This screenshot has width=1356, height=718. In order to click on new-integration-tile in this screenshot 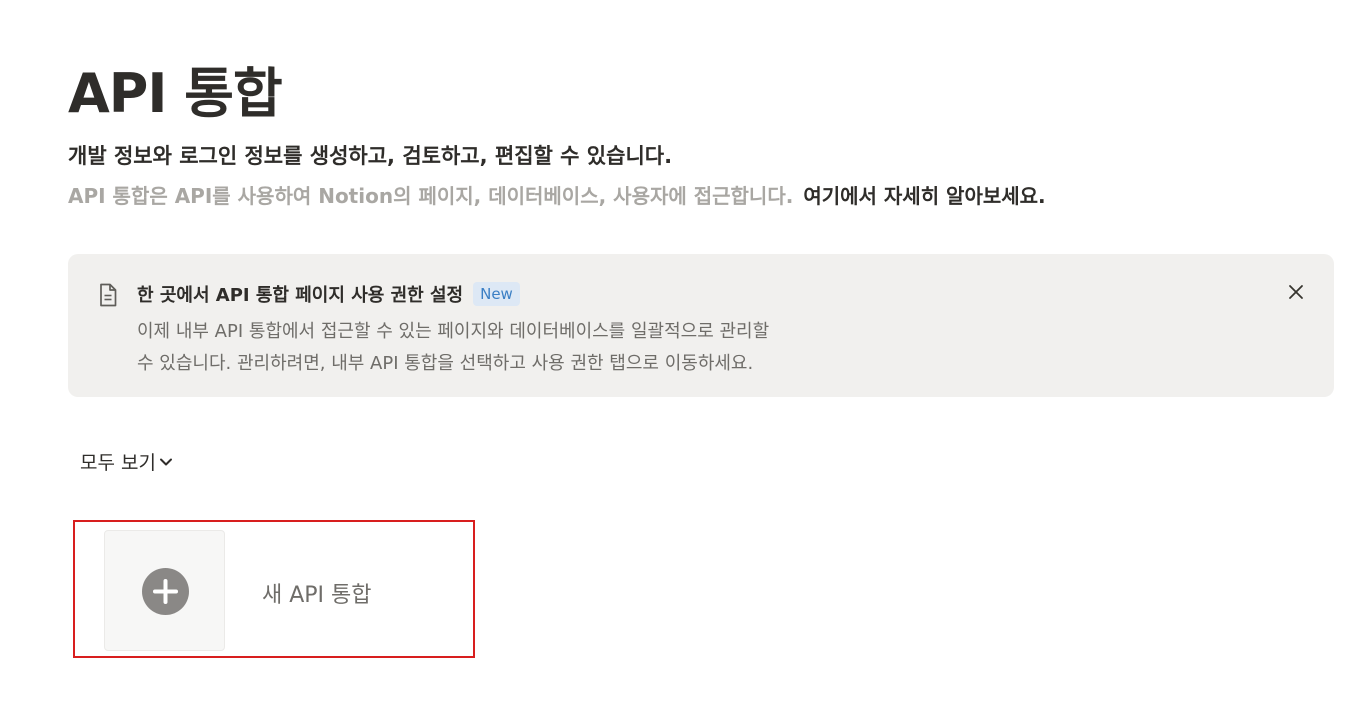, I will do `click(164, 590)`.